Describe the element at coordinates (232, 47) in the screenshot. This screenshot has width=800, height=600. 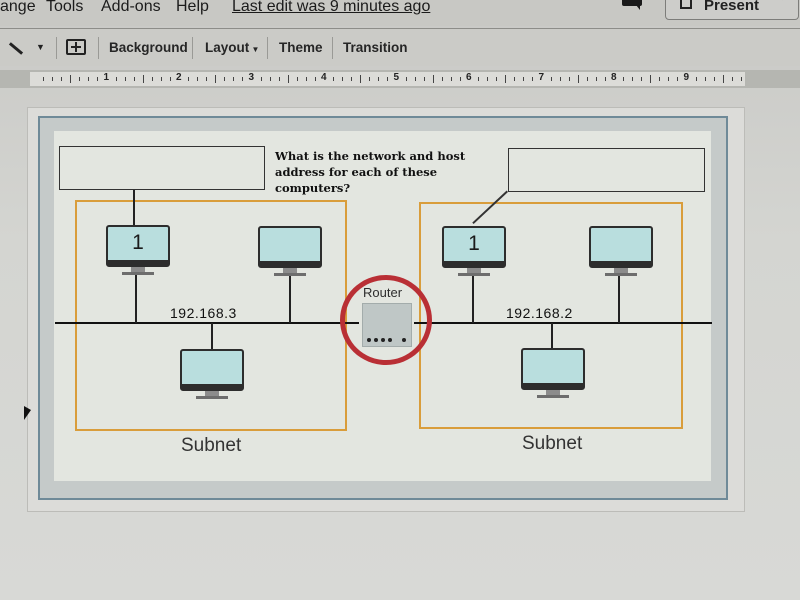
I see `layout-button: Layout ▼` at that location.